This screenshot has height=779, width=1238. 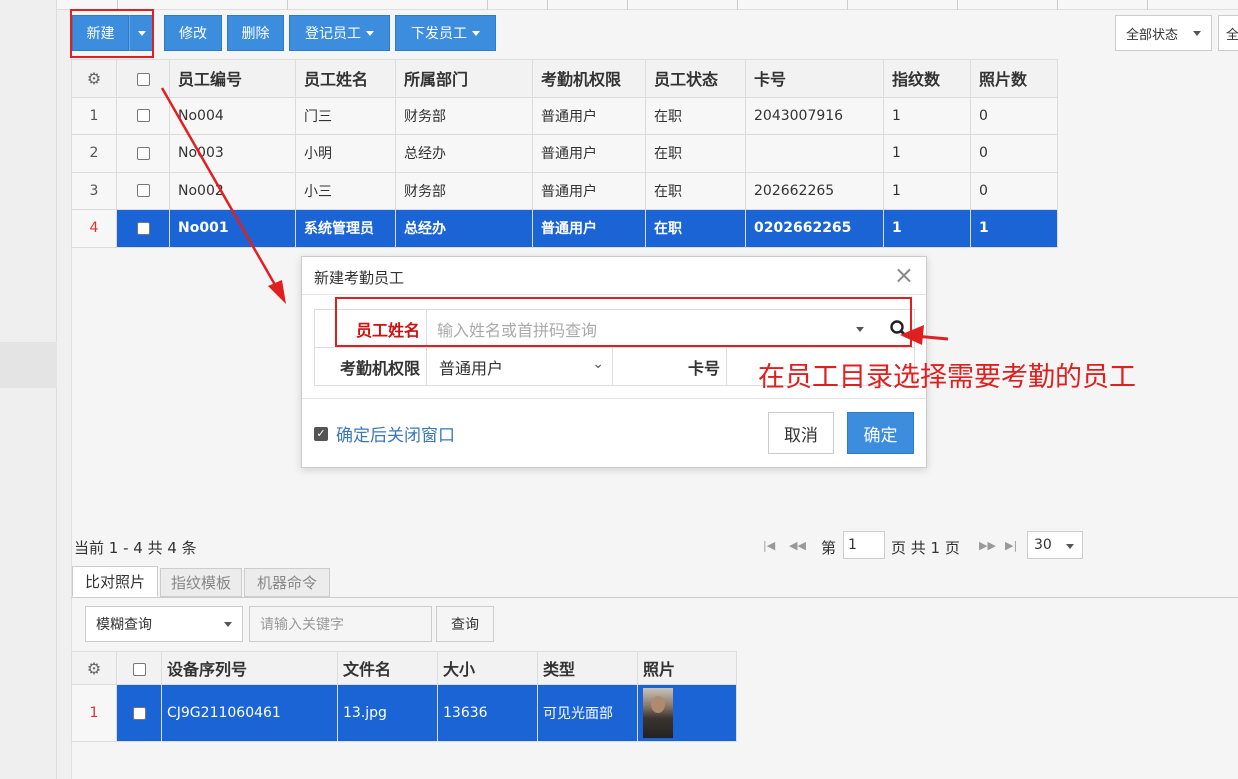 What do you see at coordinates (658, 713) in the screenshot?
I see `face-photo-thumbnail` at bounding box center [658, 713].